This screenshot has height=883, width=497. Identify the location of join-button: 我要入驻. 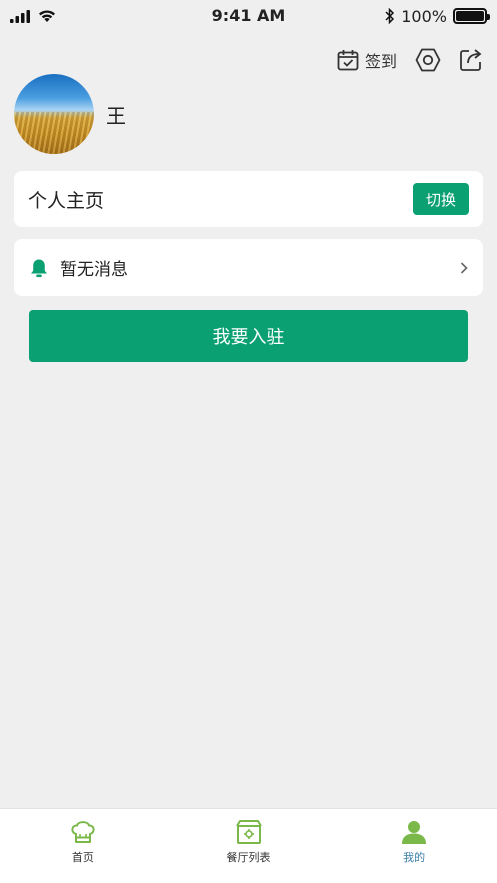
(248, 336).